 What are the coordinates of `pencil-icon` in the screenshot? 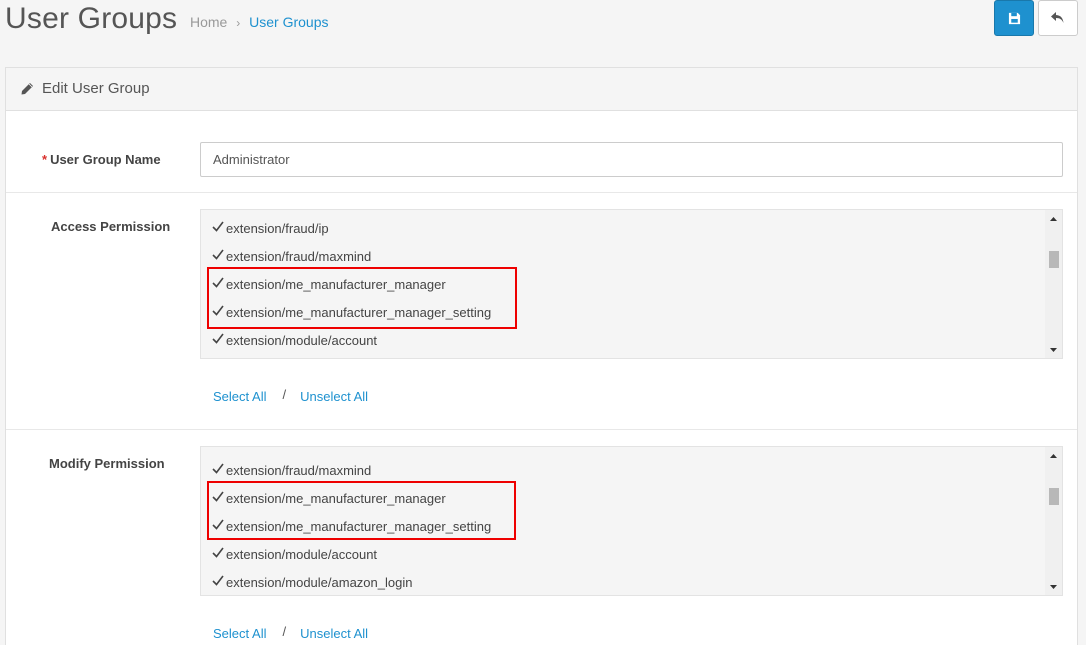 It's located at (27, 89).